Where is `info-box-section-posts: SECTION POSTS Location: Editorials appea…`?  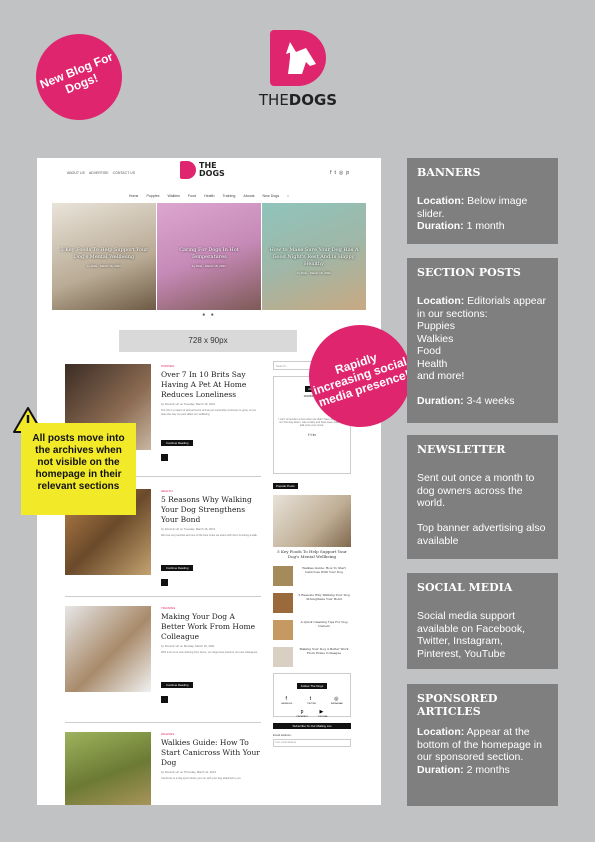
info-box-section-posts: SECTION POSTS Location: Editorials appea… is located at coordinates (482, 340).